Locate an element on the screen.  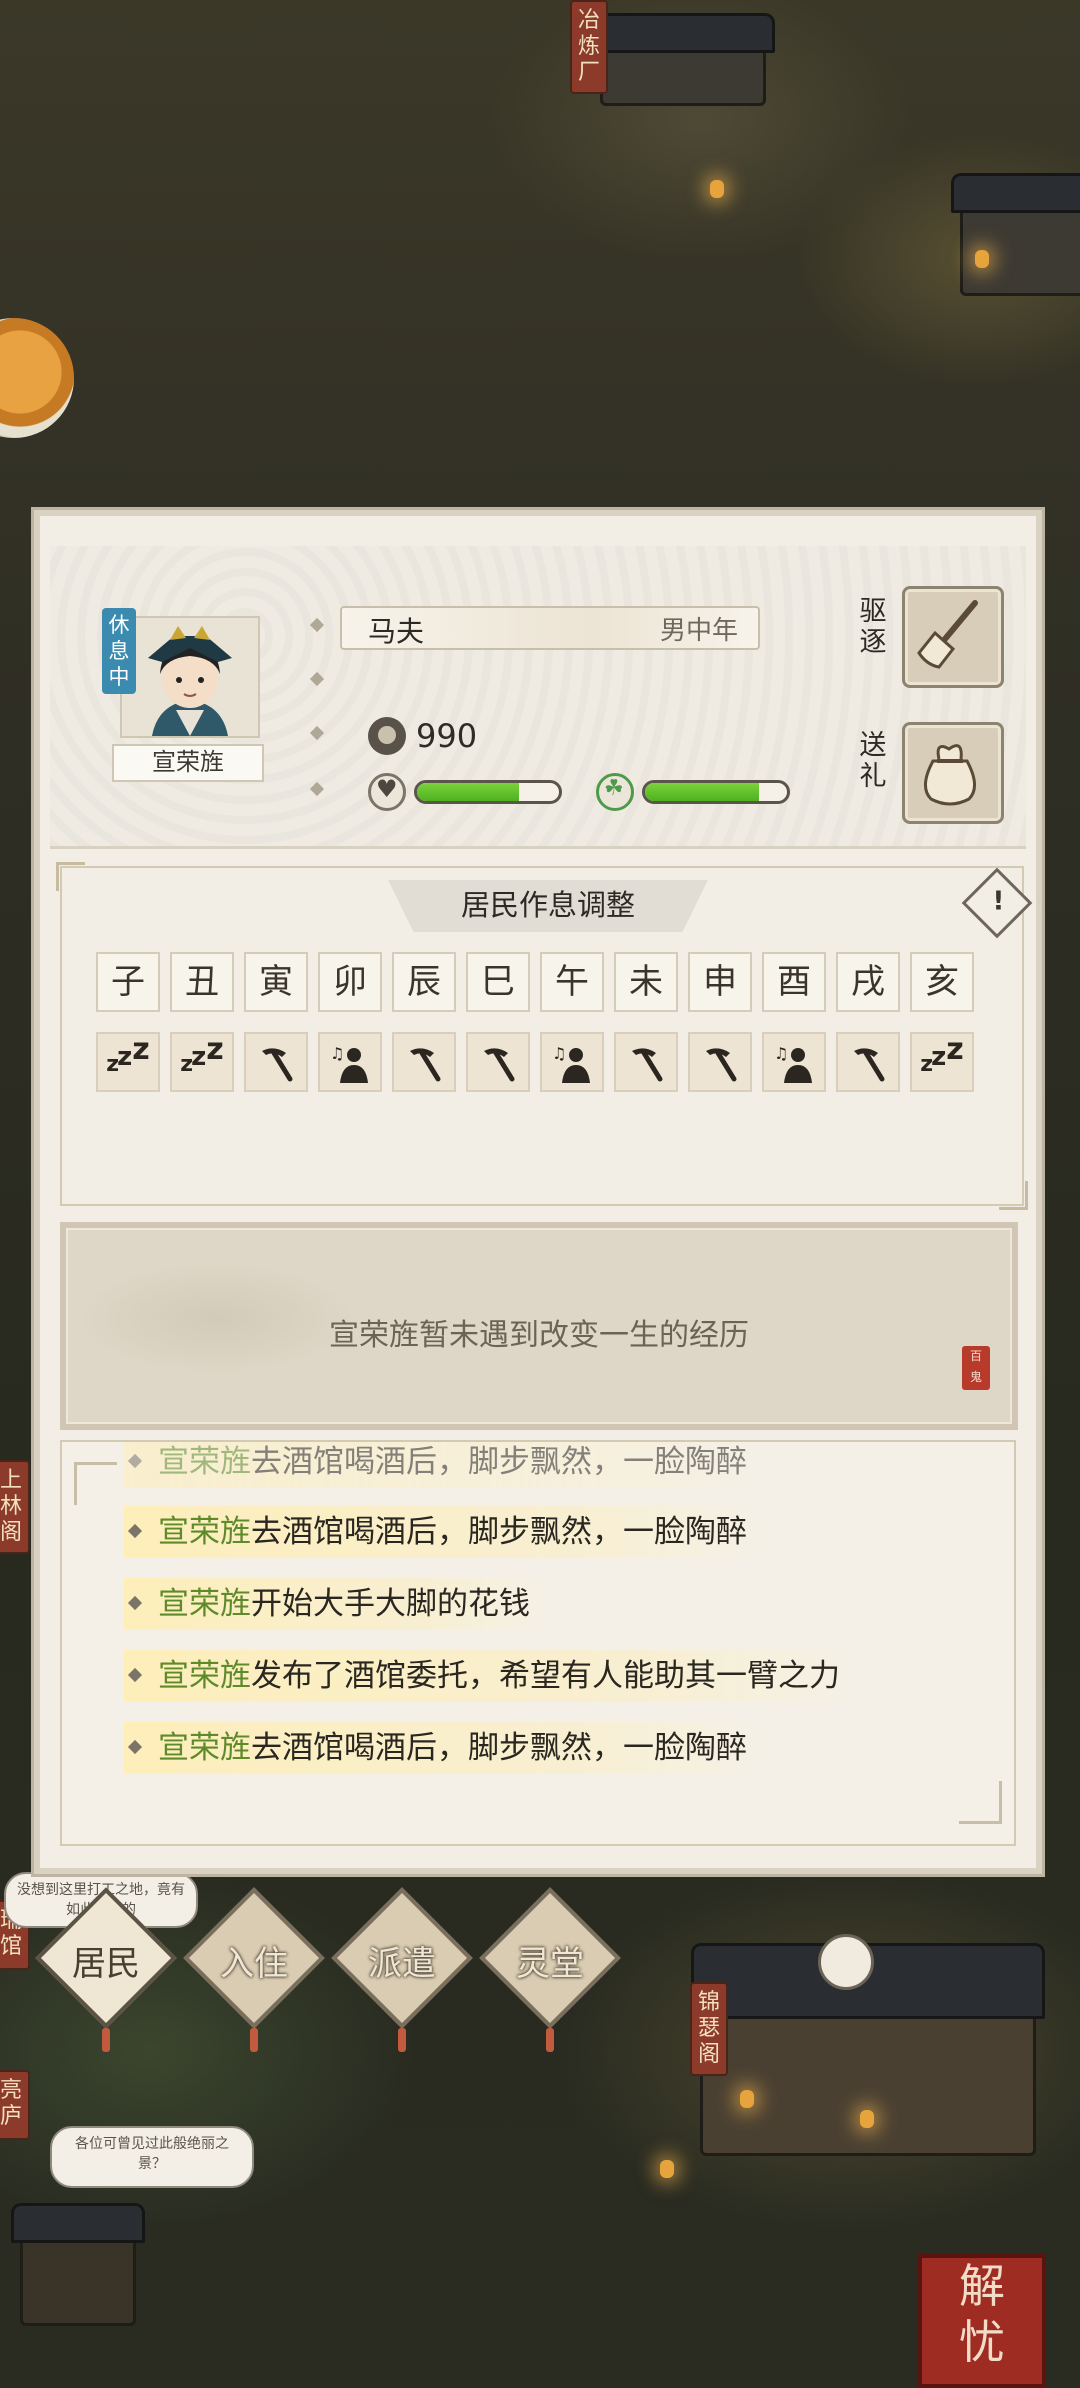
hour-cell: 卯 is located at coordinates (350, 982).